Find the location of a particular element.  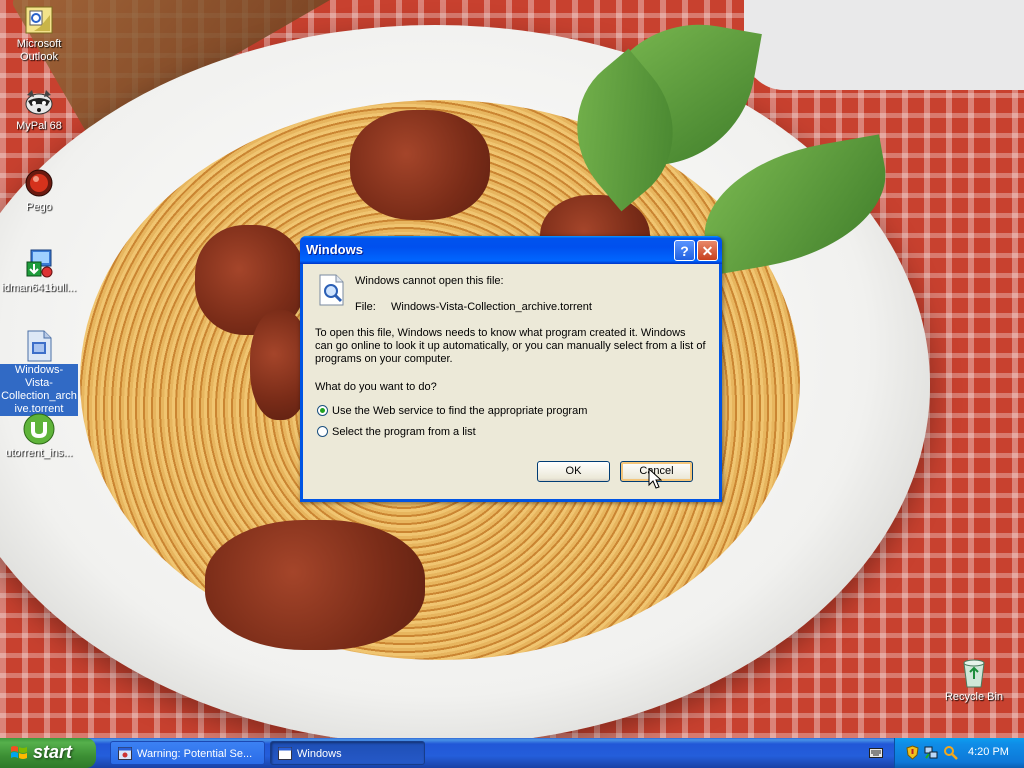

desktop-icon-label: MyPal 68 is located at coordinates (39, 126).